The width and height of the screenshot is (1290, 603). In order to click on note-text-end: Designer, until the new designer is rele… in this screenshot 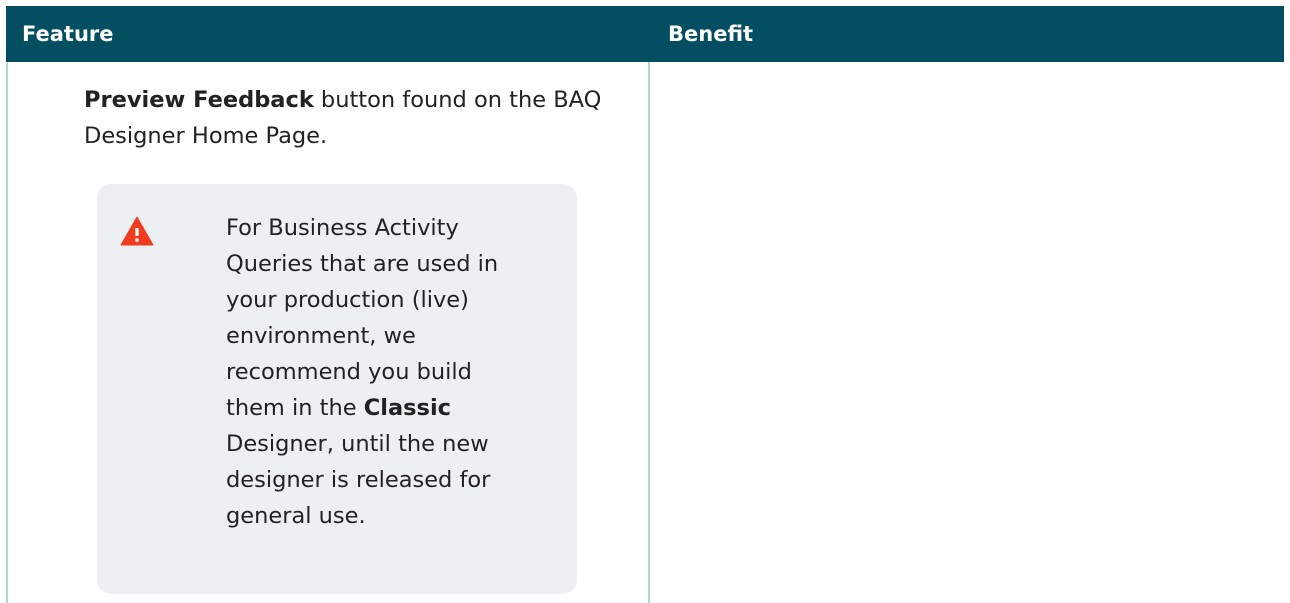, I will do `click(358, 480)`.